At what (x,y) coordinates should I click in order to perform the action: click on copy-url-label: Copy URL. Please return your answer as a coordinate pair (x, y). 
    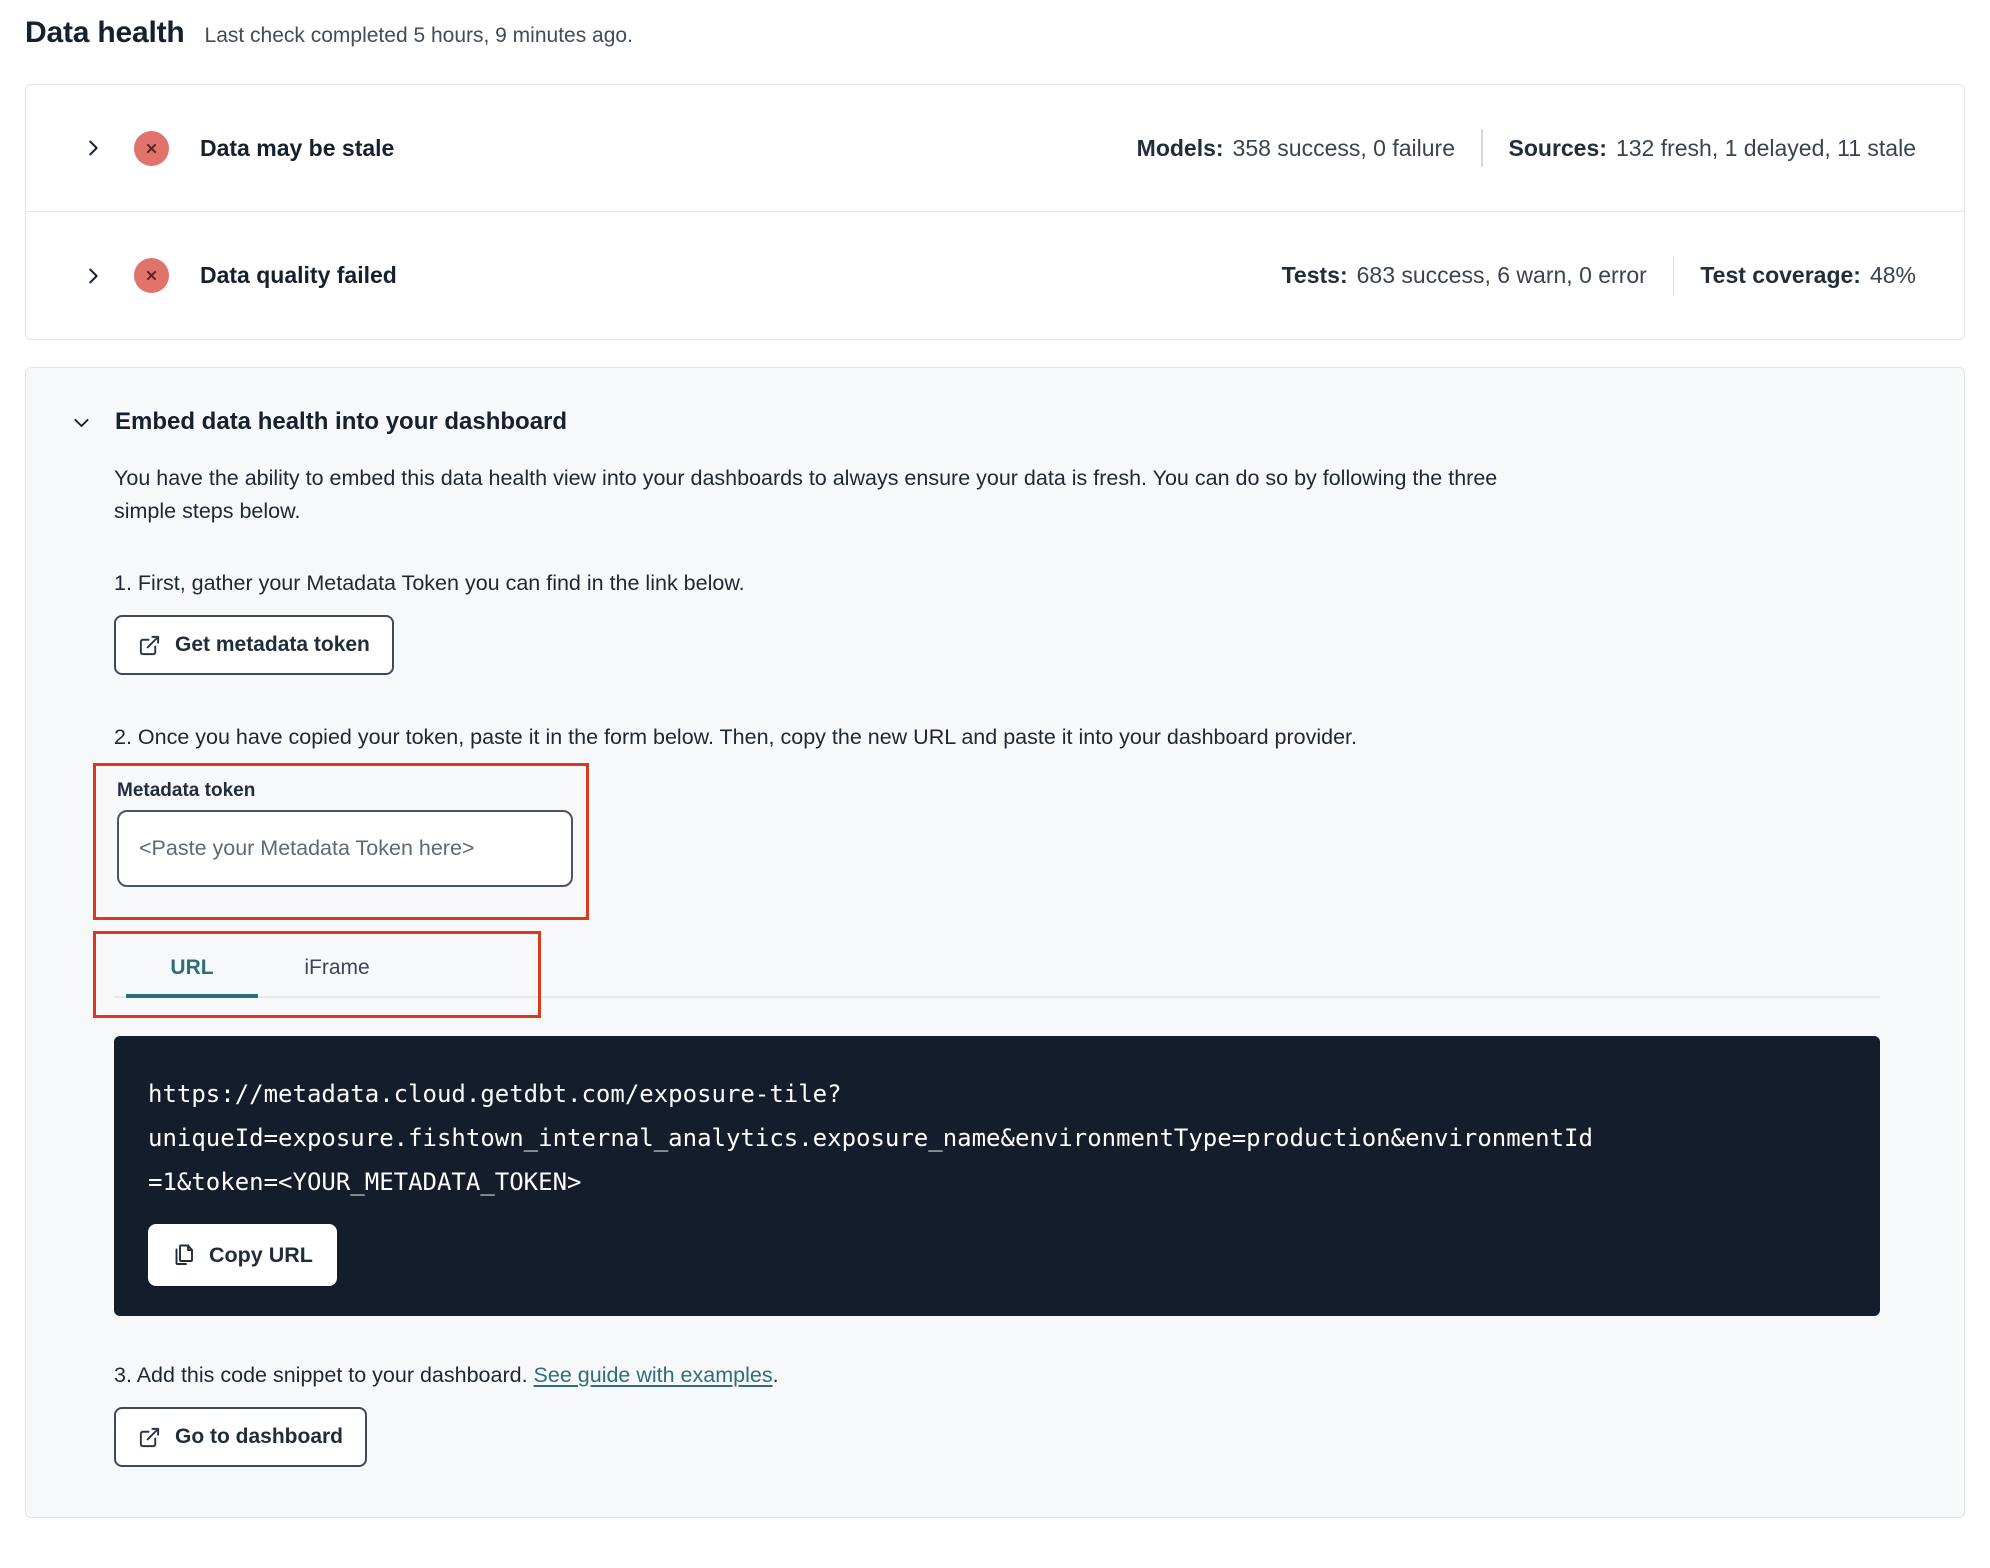
    Looking at the image, I should click on (261, 1254).